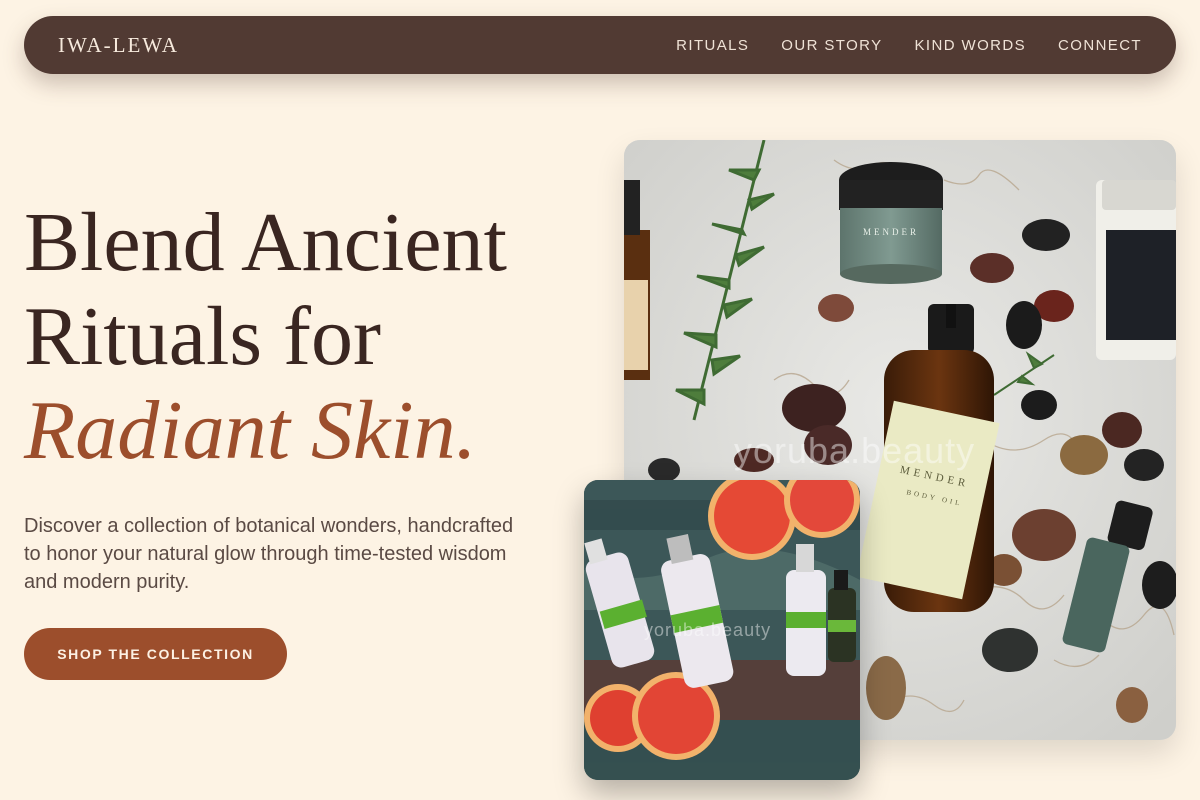 This screenshot has height=800, width=1200. What do you see at coordinates (1100, 45) in the screenshot?
I see `nav-link-connect: CONNECT` at bounding box center [1100, 45].